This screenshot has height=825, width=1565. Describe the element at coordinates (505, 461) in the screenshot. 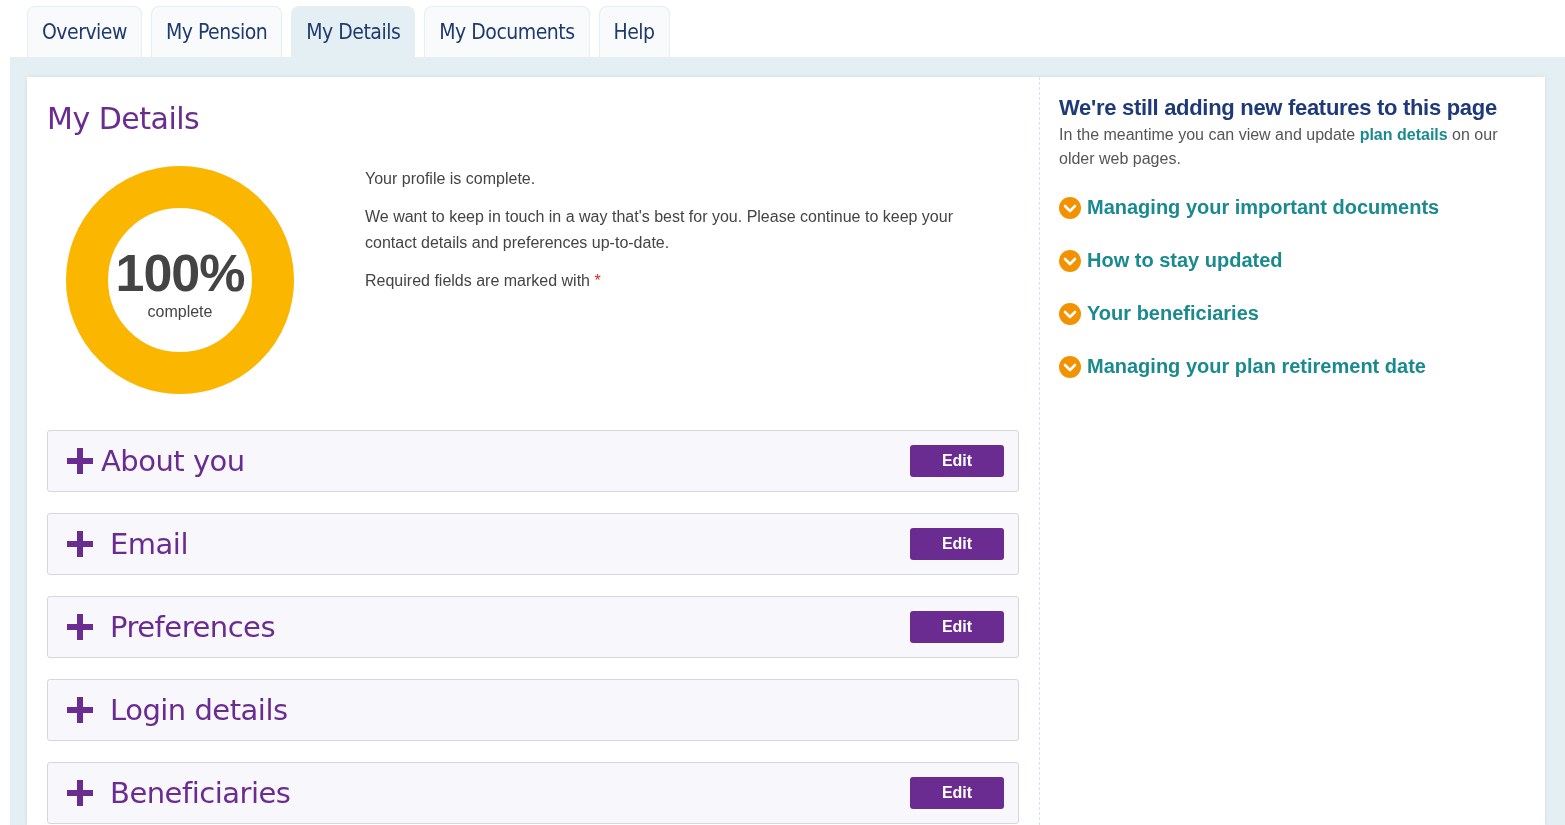

I see `section-title: About you` at that location.